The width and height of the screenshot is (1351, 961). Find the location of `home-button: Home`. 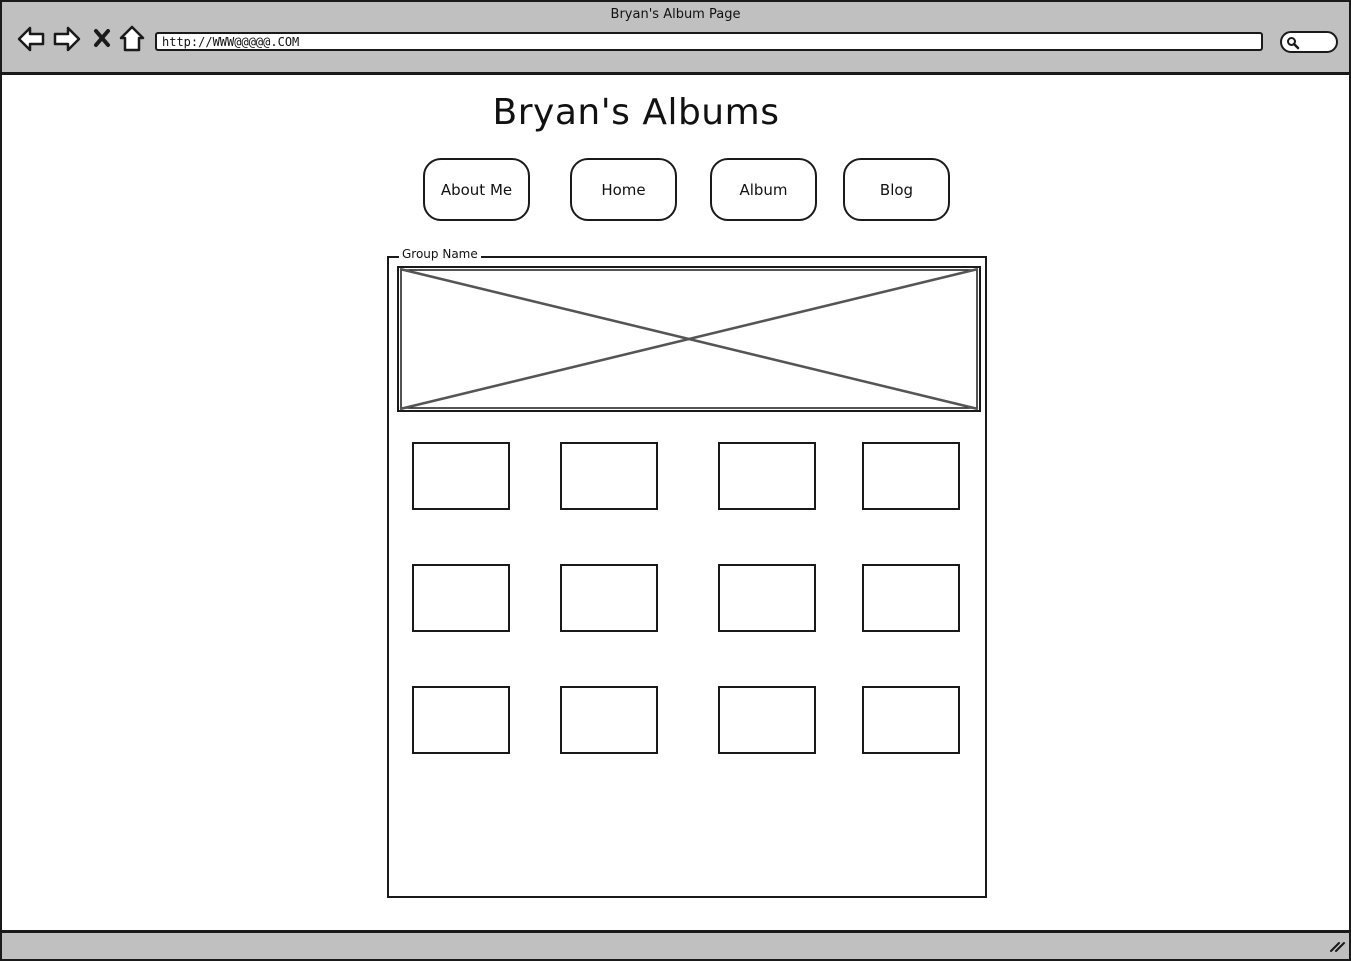

home-button: Home is located at coordinates (623, 189).